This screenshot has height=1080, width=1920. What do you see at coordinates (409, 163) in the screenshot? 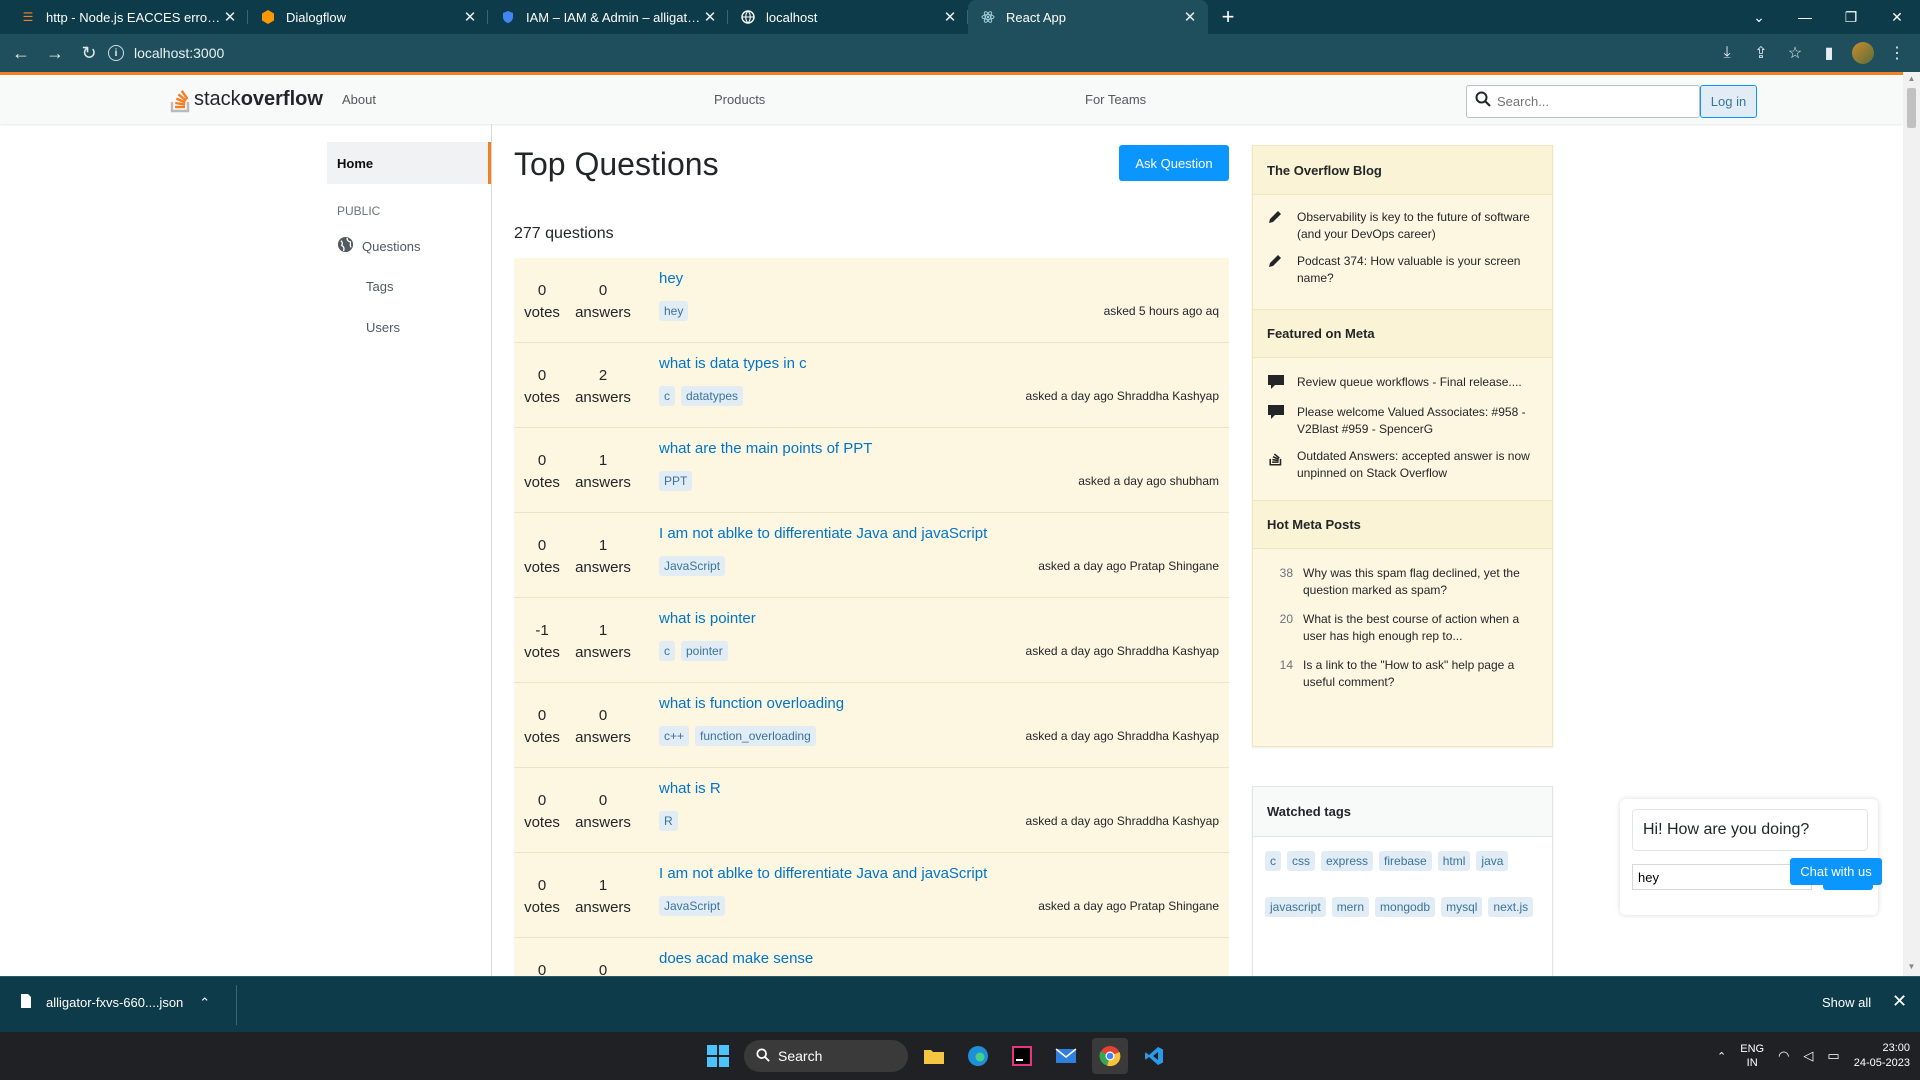
I see `sidebar-item-home: Home` at bounding box center [409, 163].